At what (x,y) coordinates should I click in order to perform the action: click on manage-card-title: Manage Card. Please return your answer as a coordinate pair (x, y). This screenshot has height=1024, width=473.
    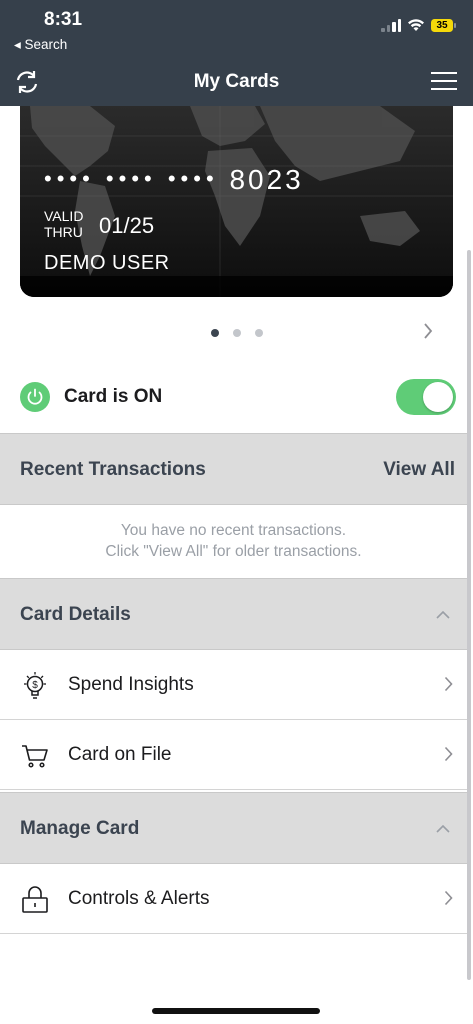
    Looking at the image, I should click on (80, 828).